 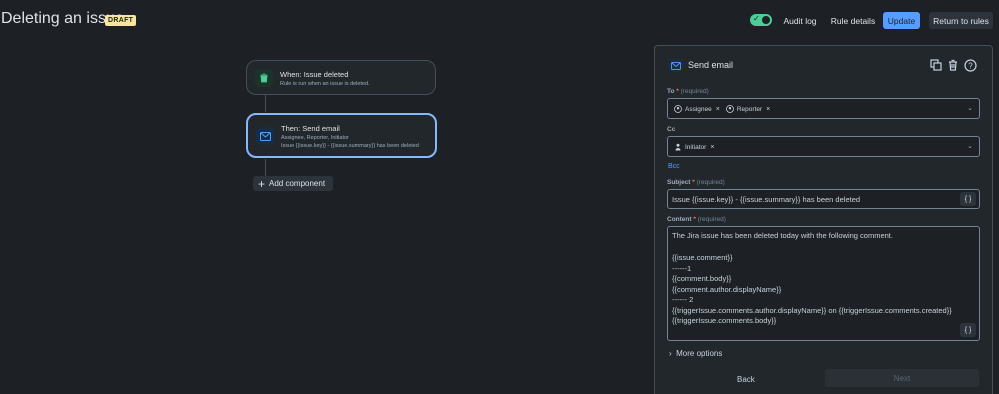 What do you see at coordinates (727, 289) in the screenshot?
I see `content-line: {{comment.author.displayName}}` at bounding box center [727, 289].